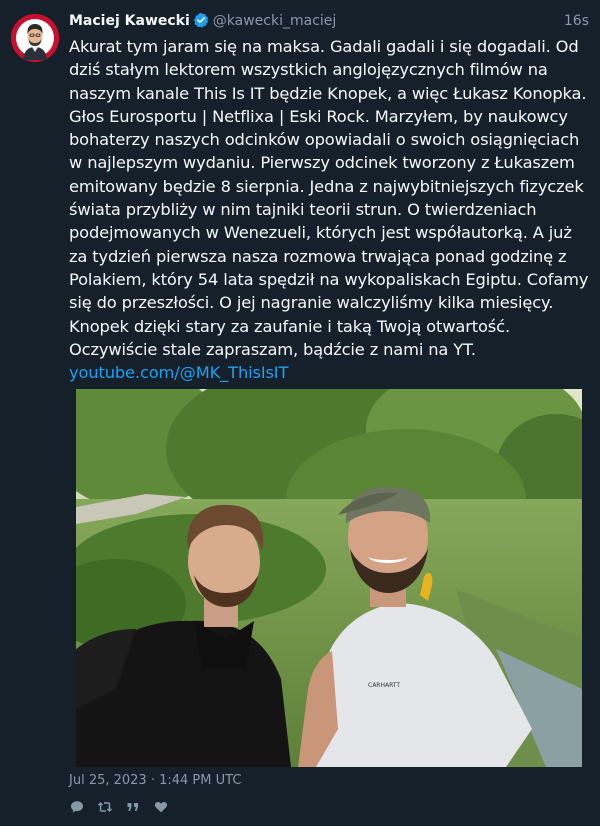  I want to click on avatar-image, so click(35, 38).